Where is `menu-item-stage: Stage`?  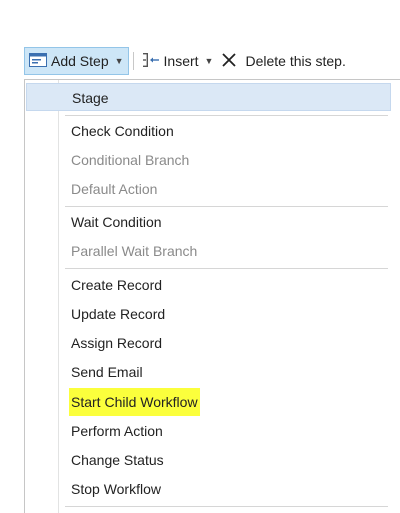 menu-item-stage: Stage is located at coordinates (208, 97).